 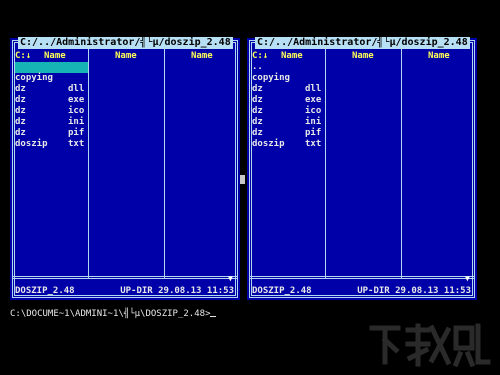 What do you see at coordinates (51, 67) in the screenshot?
I see `file-row-selected` at bounding box center [51, 67].